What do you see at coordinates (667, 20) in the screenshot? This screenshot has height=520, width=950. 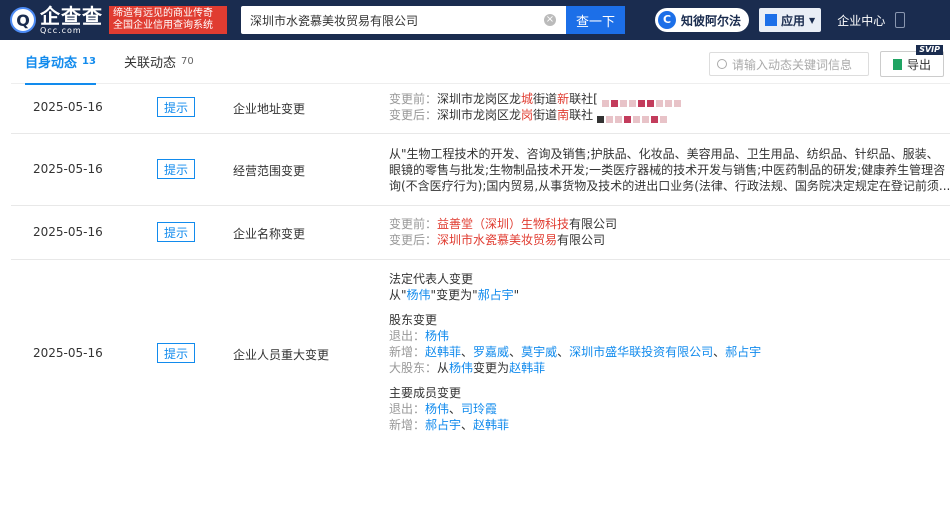 I see `zhibi-icon: C` at bounding box center [667, 20].